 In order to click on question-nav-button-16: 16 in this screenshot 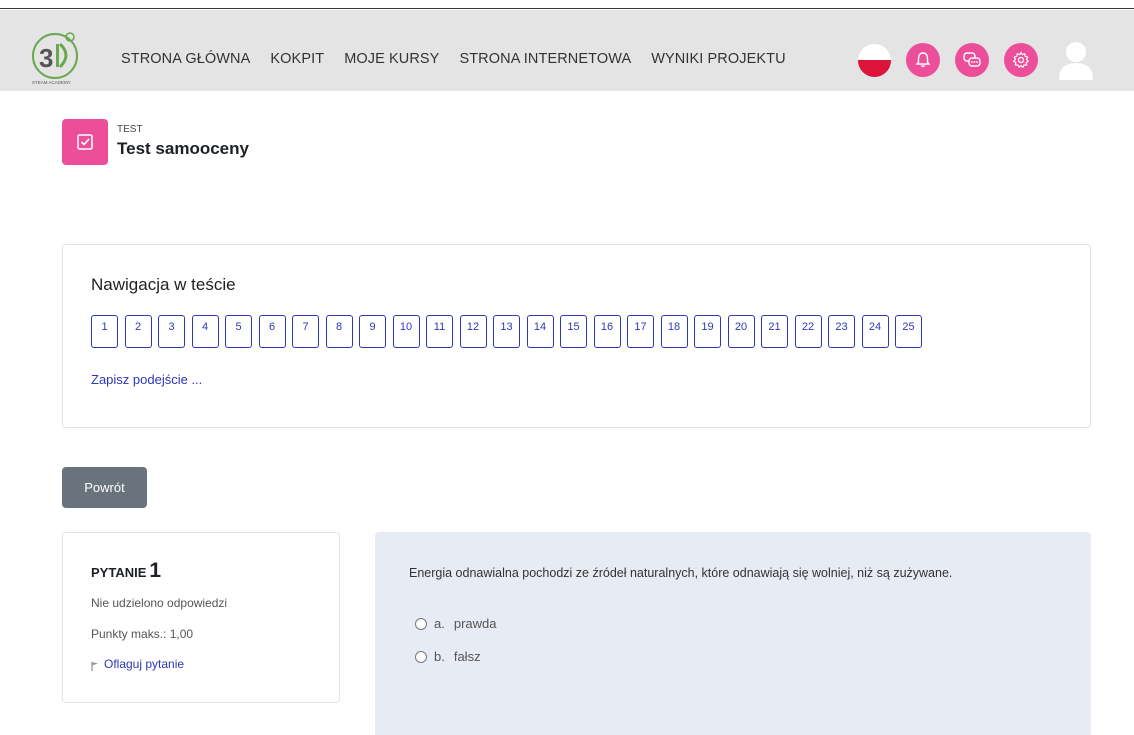, I will do `click(607, 331)`.